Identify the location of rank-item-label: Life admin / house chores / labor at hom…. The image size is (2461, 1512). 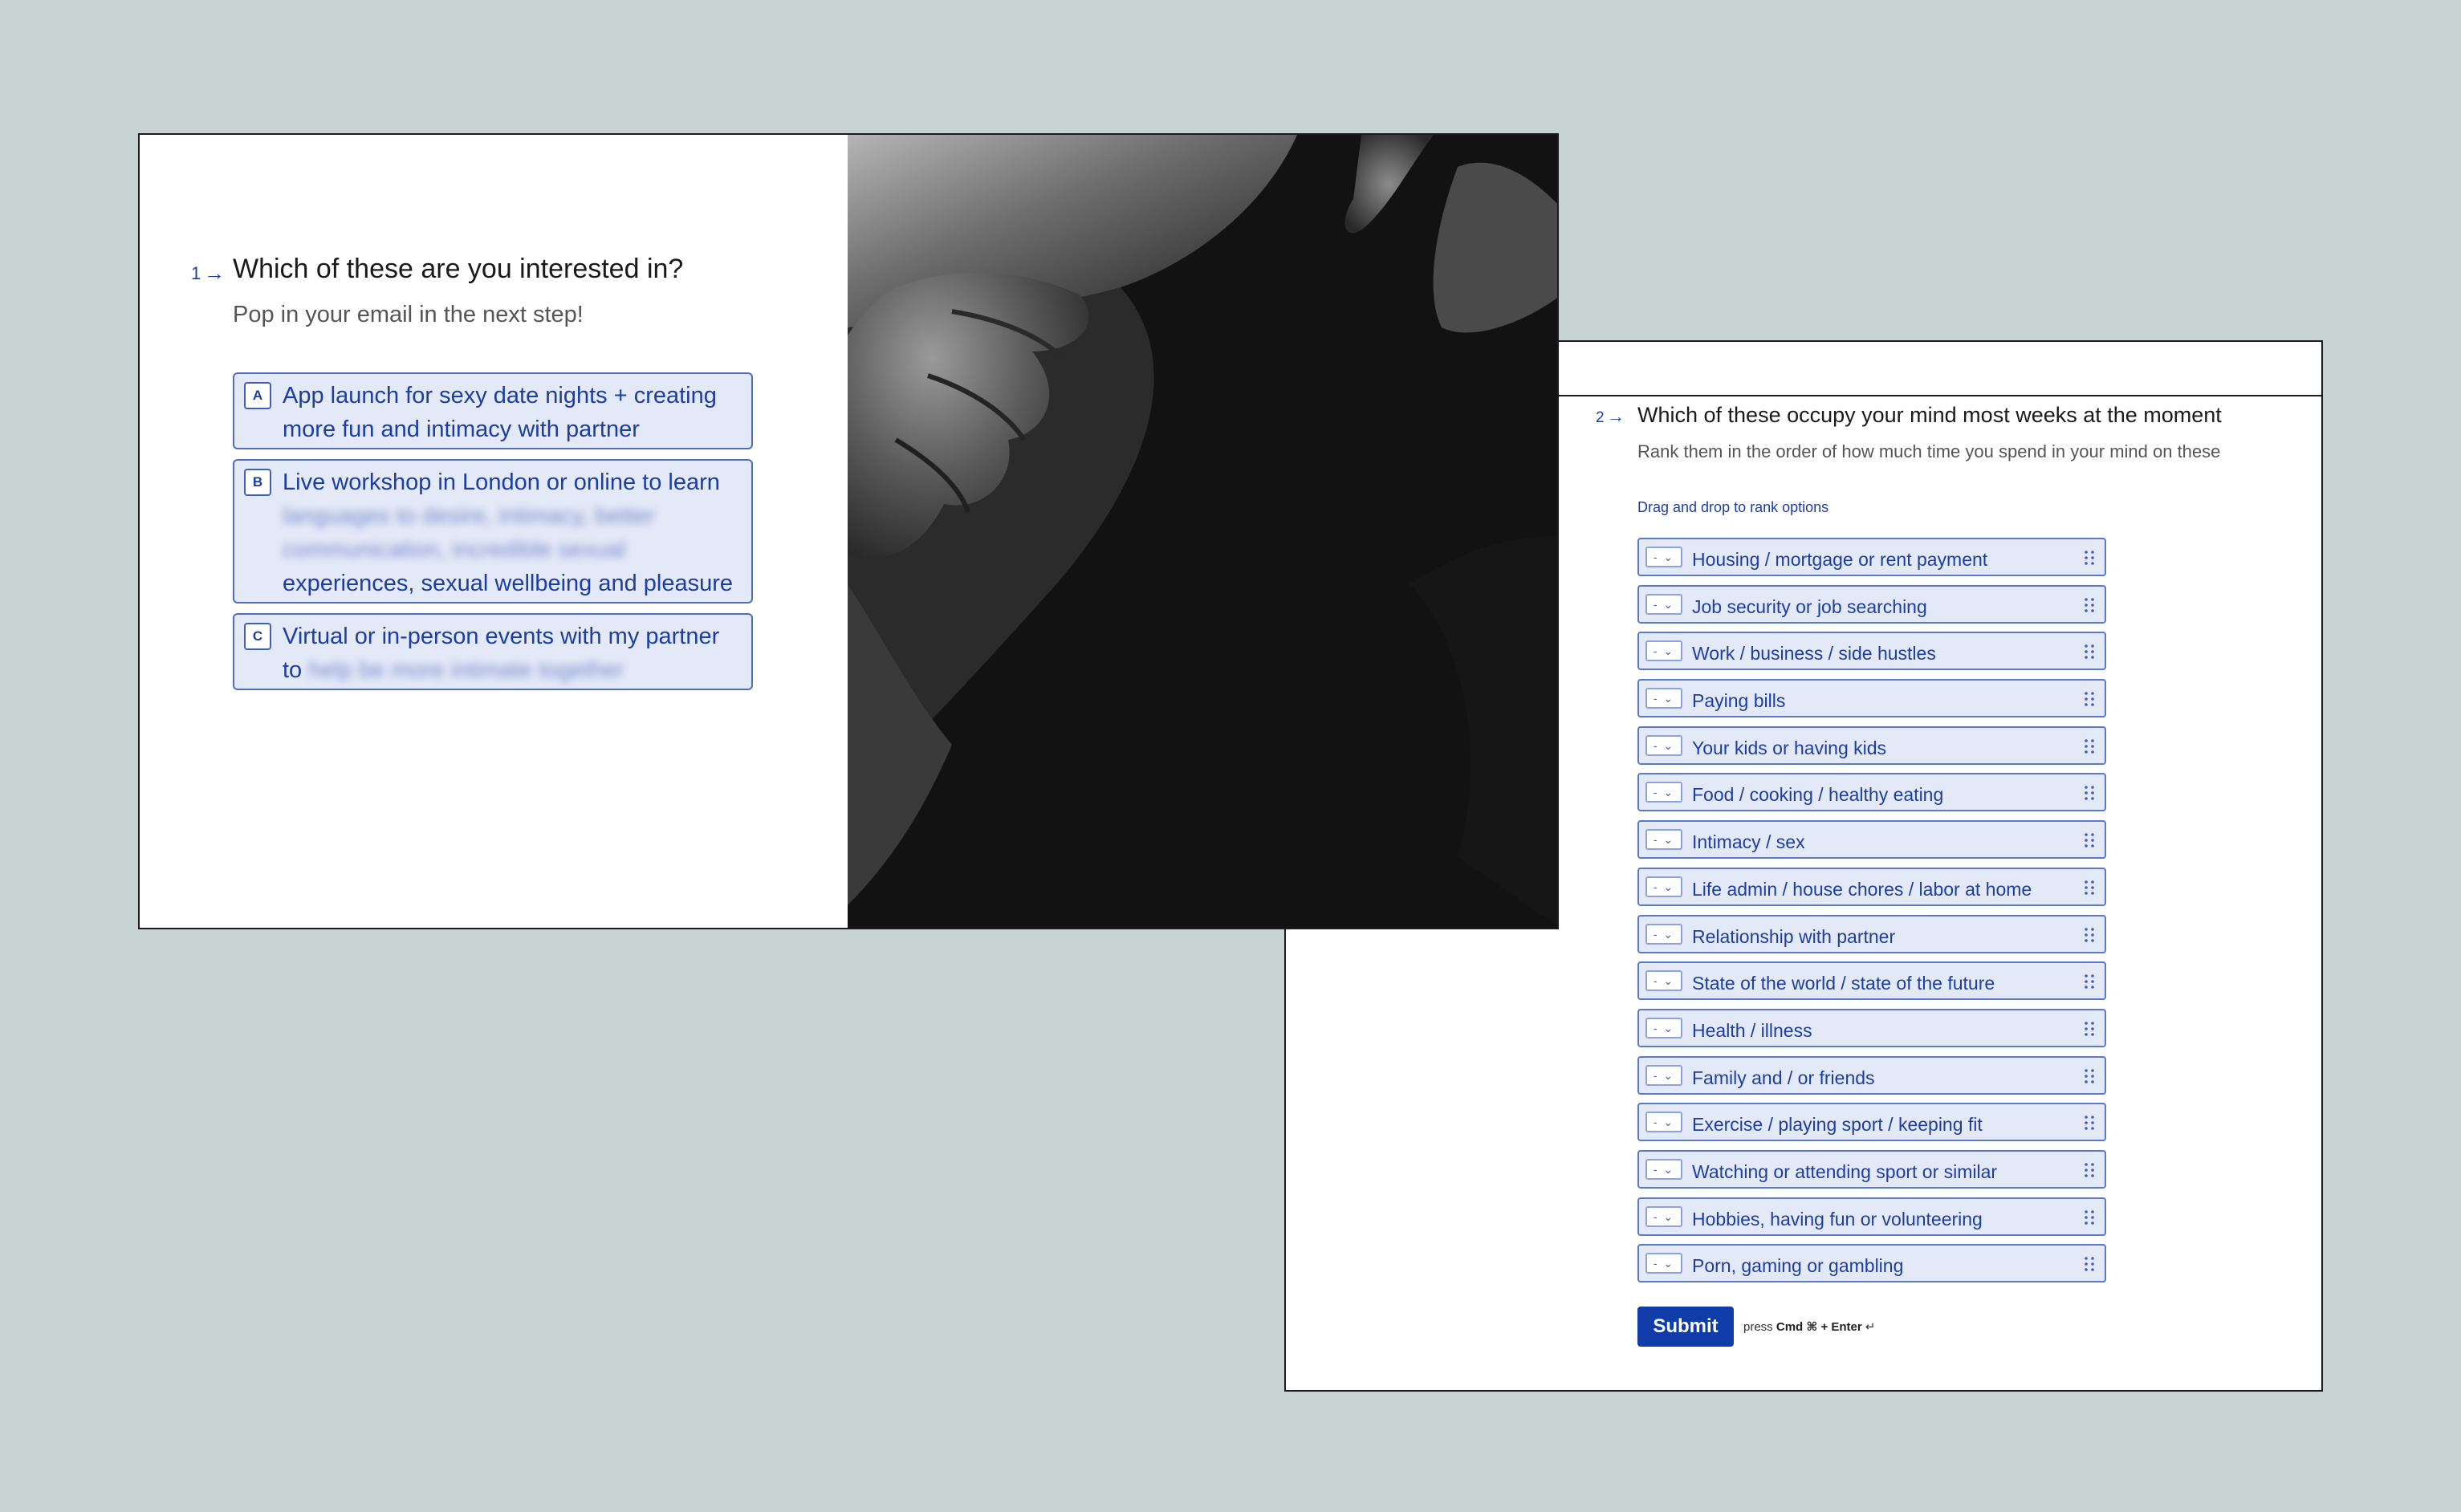
(1862, 889).